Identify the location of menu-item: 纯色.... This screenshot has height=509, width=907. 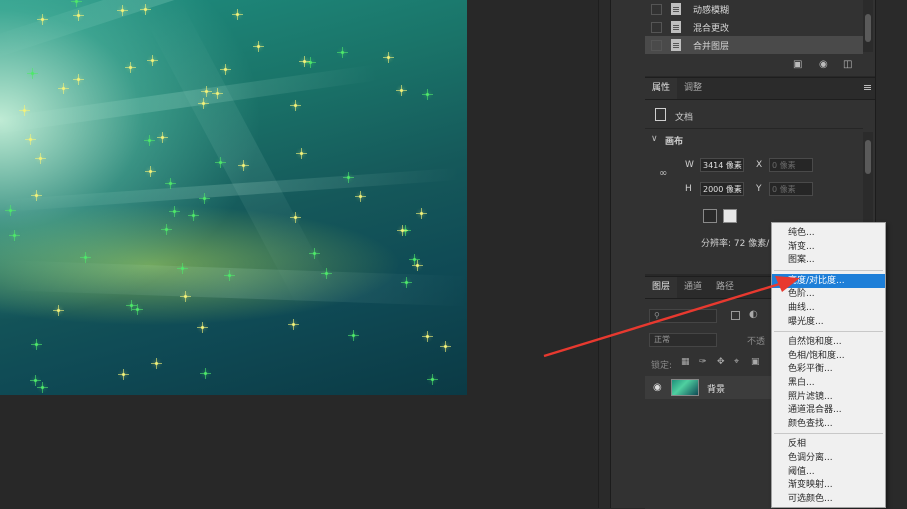
(828, 233).